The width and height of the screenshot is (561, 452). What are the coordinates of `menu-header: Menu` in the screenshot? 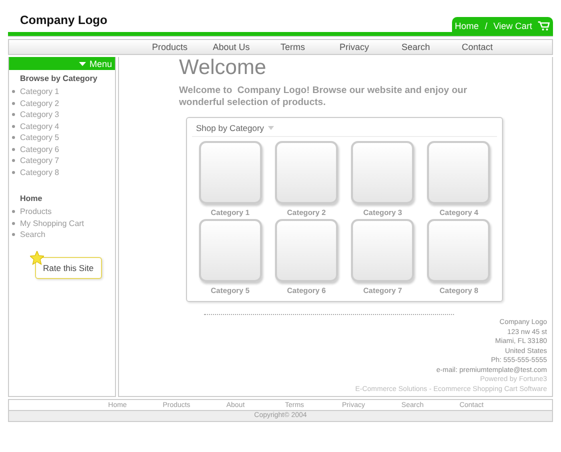 It's located at (62, 63).